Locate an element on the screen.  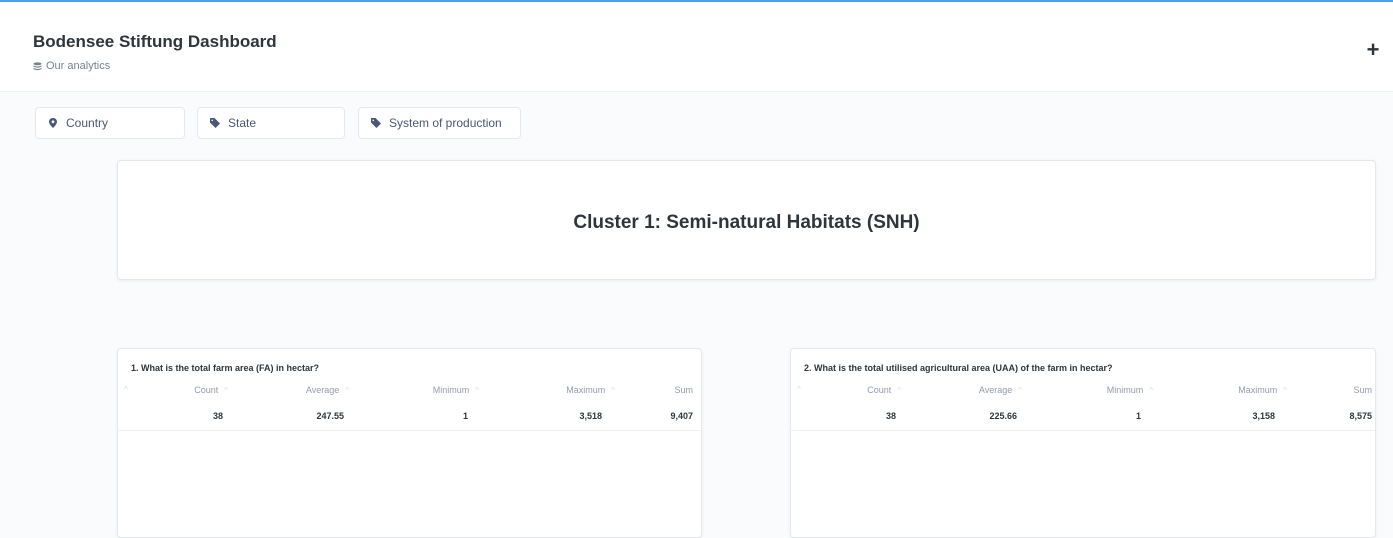
location-pin-icon is located at coordinates (53, 123).